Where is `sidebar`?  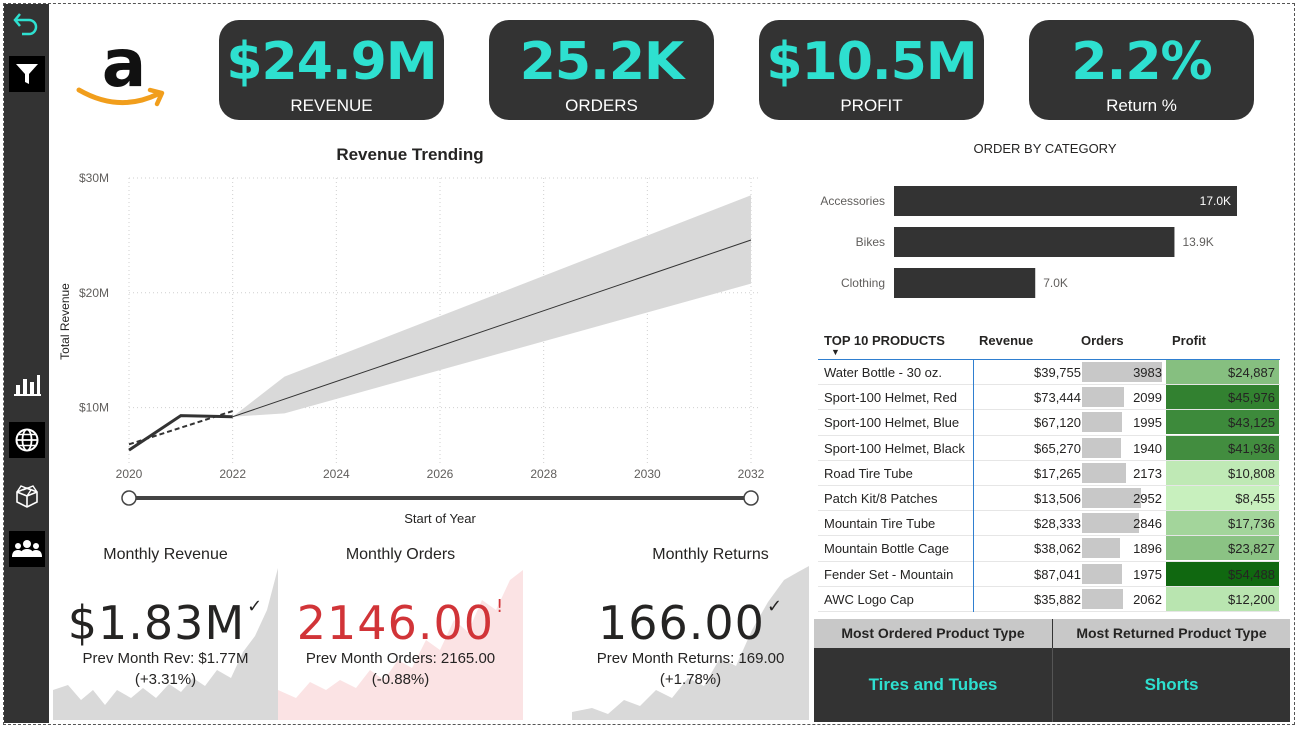
sidebar is located at coordinates (26, 363).